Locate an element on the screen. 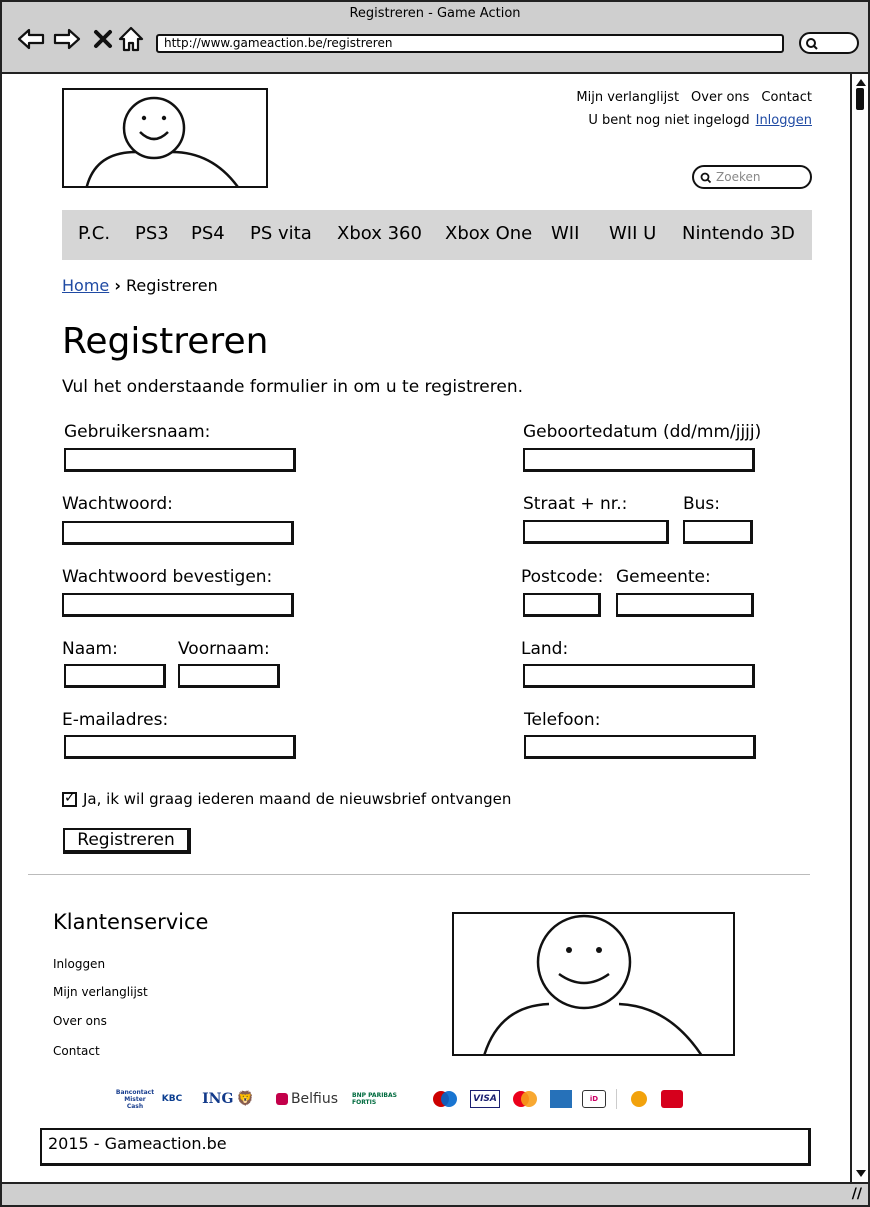 This screenshot has width=870, height=1207. address-bar: http://www.gameaction.be/registreren is located at coordinates (470, 43).